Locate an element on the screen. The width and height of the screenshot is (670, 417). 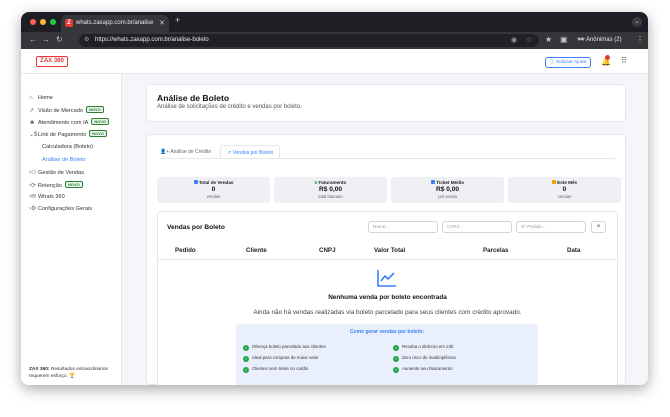
sidebar-item-label: Visão de Mercado is located at coordinates (60, 111).